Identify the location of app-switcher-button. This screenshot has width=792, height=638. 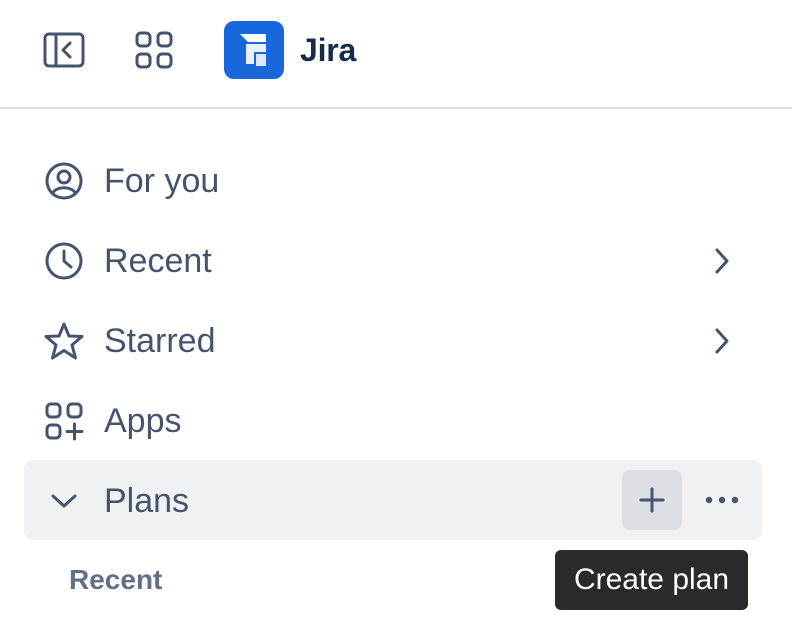
(154, 50).